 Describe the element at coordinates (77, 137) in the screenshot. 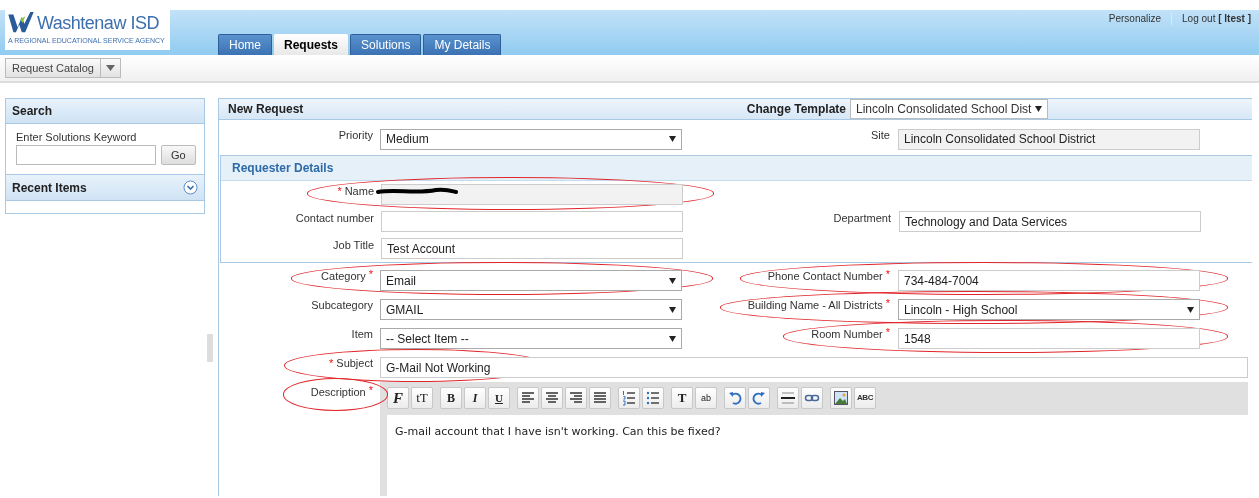

I see `search-label: Enter Solutions Keyword` at that location.